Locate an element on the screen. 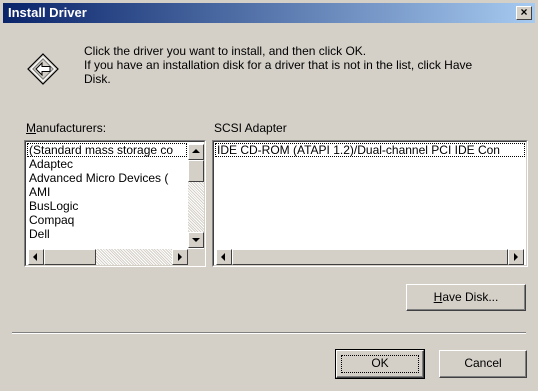  ok-button: OK is located at coordinates (380, 364).